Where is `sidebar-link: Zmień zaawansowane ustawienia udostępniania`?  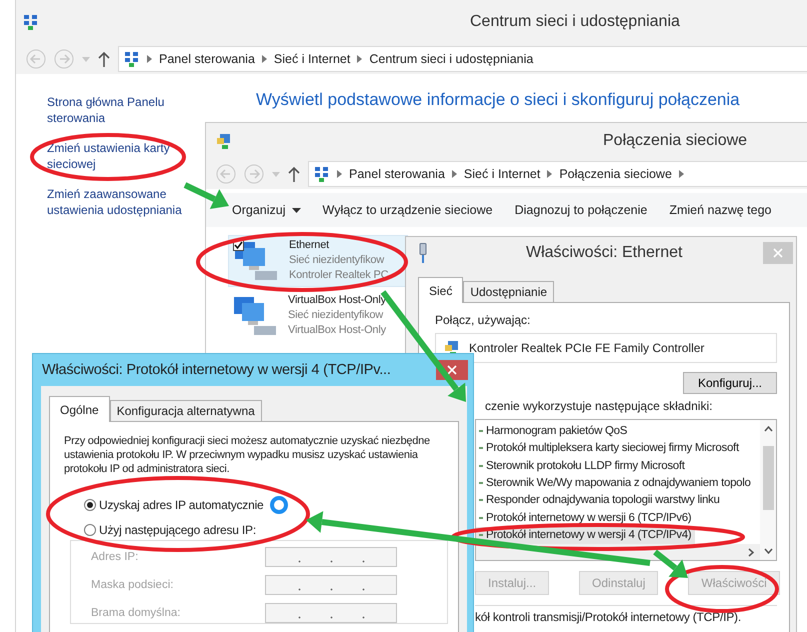
sidebar-link: Zmień zaawansowane ustawienia udostępniania is located at coordinates (122, 202).